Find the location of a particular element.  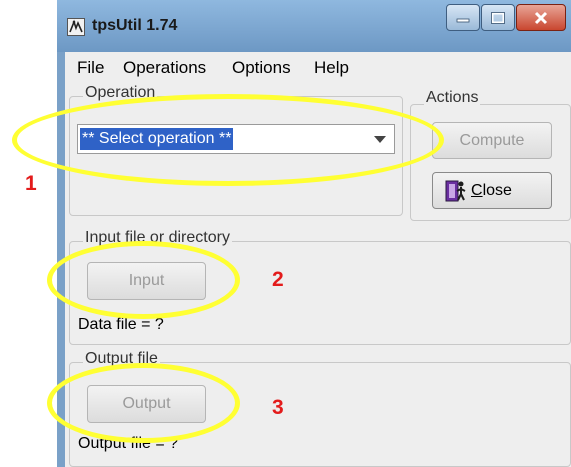

title-bar: tpsUtil 1.74 is located at coordinates (314, 26).